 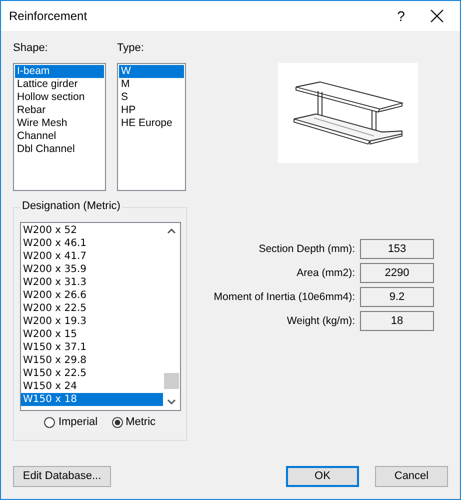 I want to click on list-item: S, so click(x=151, y=97).